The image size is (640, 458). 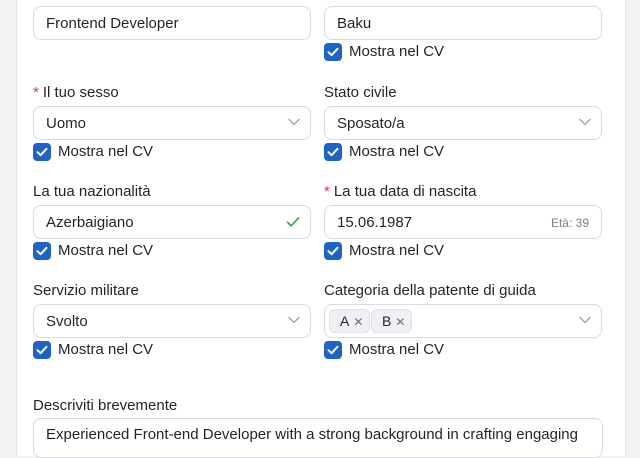 I want to click on nationality-value: Azerbaigiano, so click(x=90, y=222).